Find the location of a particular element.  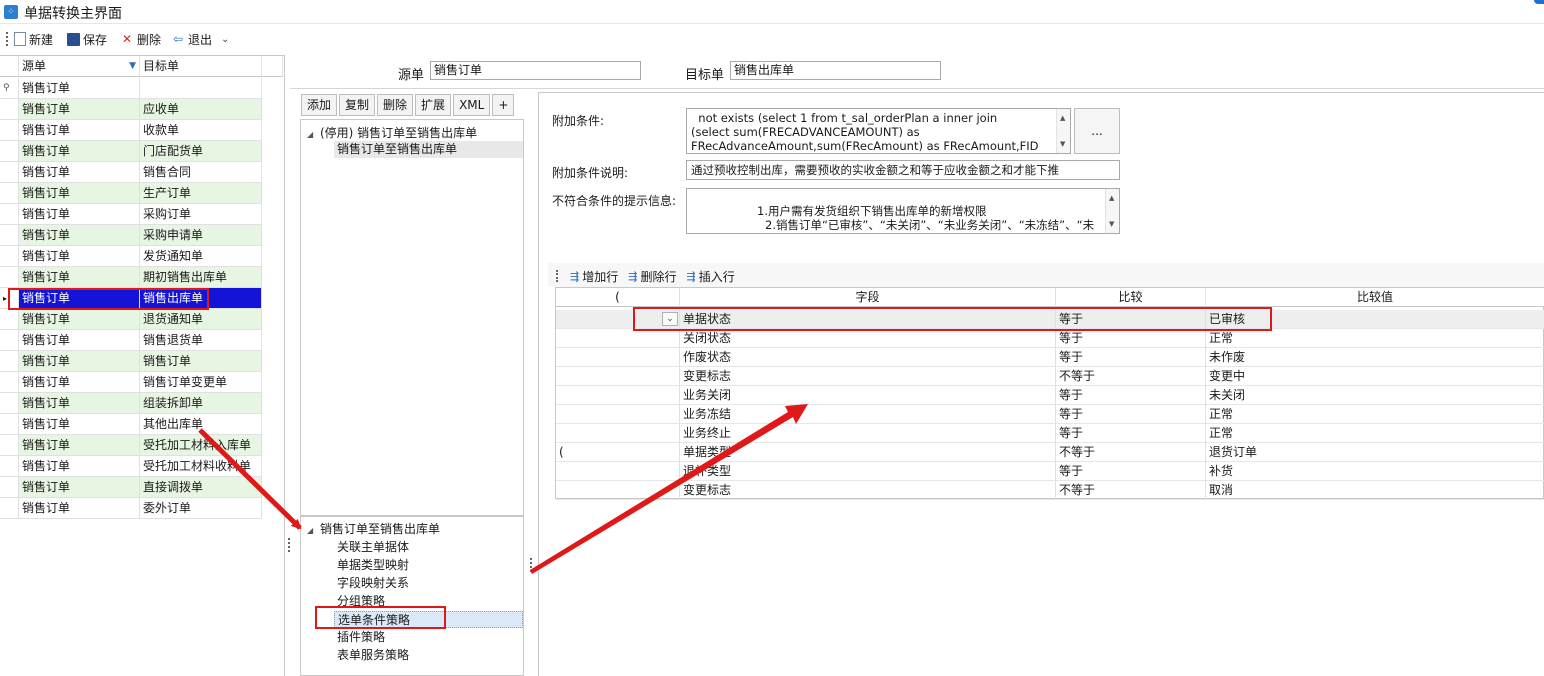

arrow-to-condition is located at coordinates (669, 489).